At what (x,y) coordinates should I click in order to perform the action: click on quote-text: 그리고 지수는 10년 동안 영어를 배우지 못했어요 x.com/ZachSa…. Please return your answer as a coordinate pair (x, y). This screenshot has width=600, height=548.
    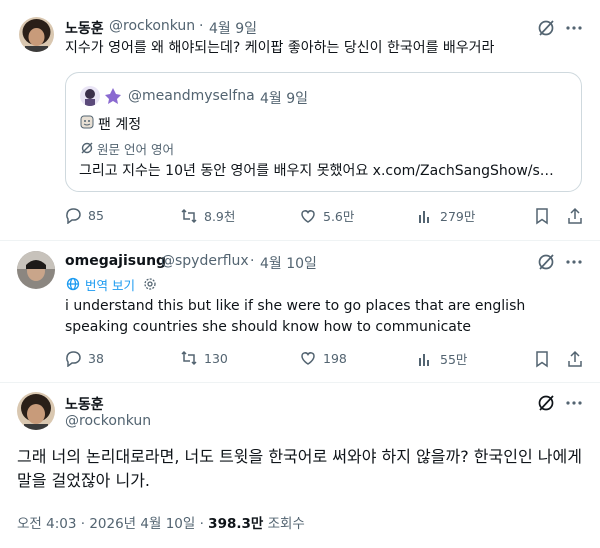
    Looking at the image, I should click on (316, 171).